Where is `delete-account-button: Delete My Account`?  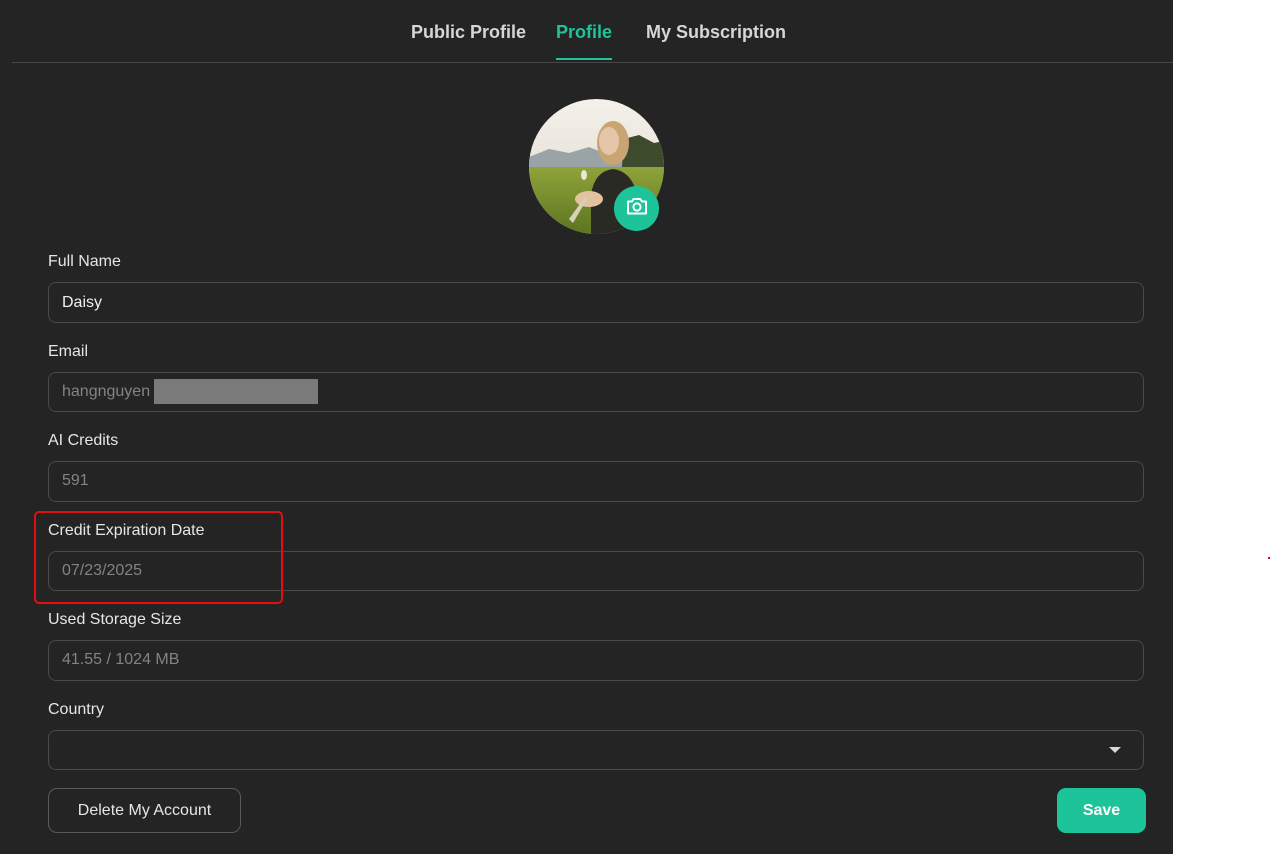 delete-account-button: Delete My Account is located at coordinates (144, 810).